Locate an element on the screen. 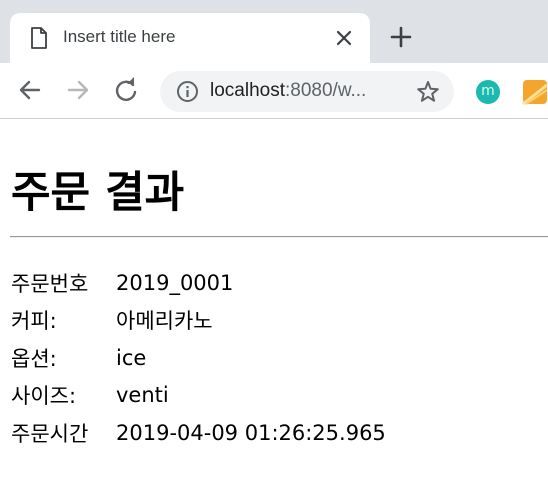 The width and height of the screenshot is (548, 503). row-value: 2019_0001 is located at coordinates (175, 282).